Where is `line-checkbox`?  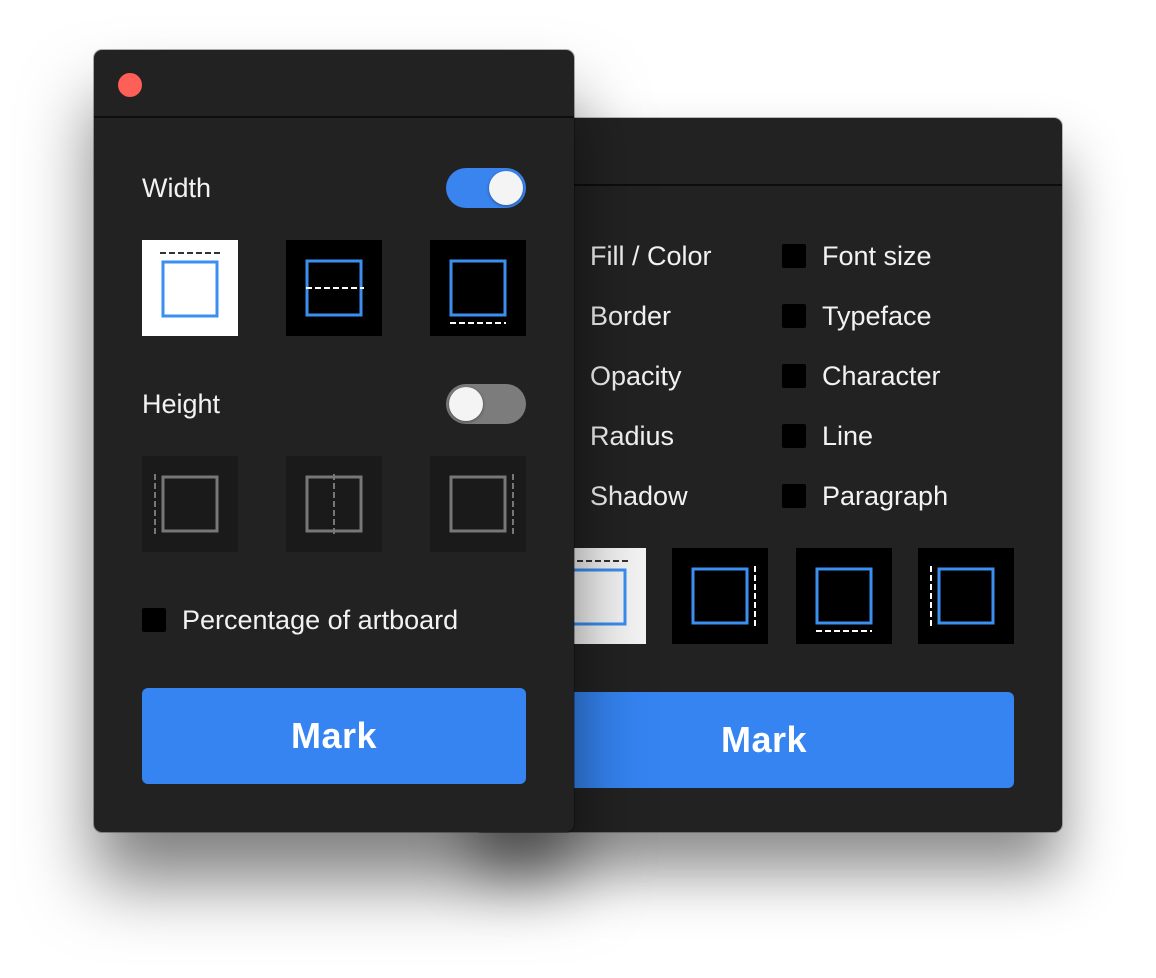
line-checkbox is located at coordinates (794, 436).